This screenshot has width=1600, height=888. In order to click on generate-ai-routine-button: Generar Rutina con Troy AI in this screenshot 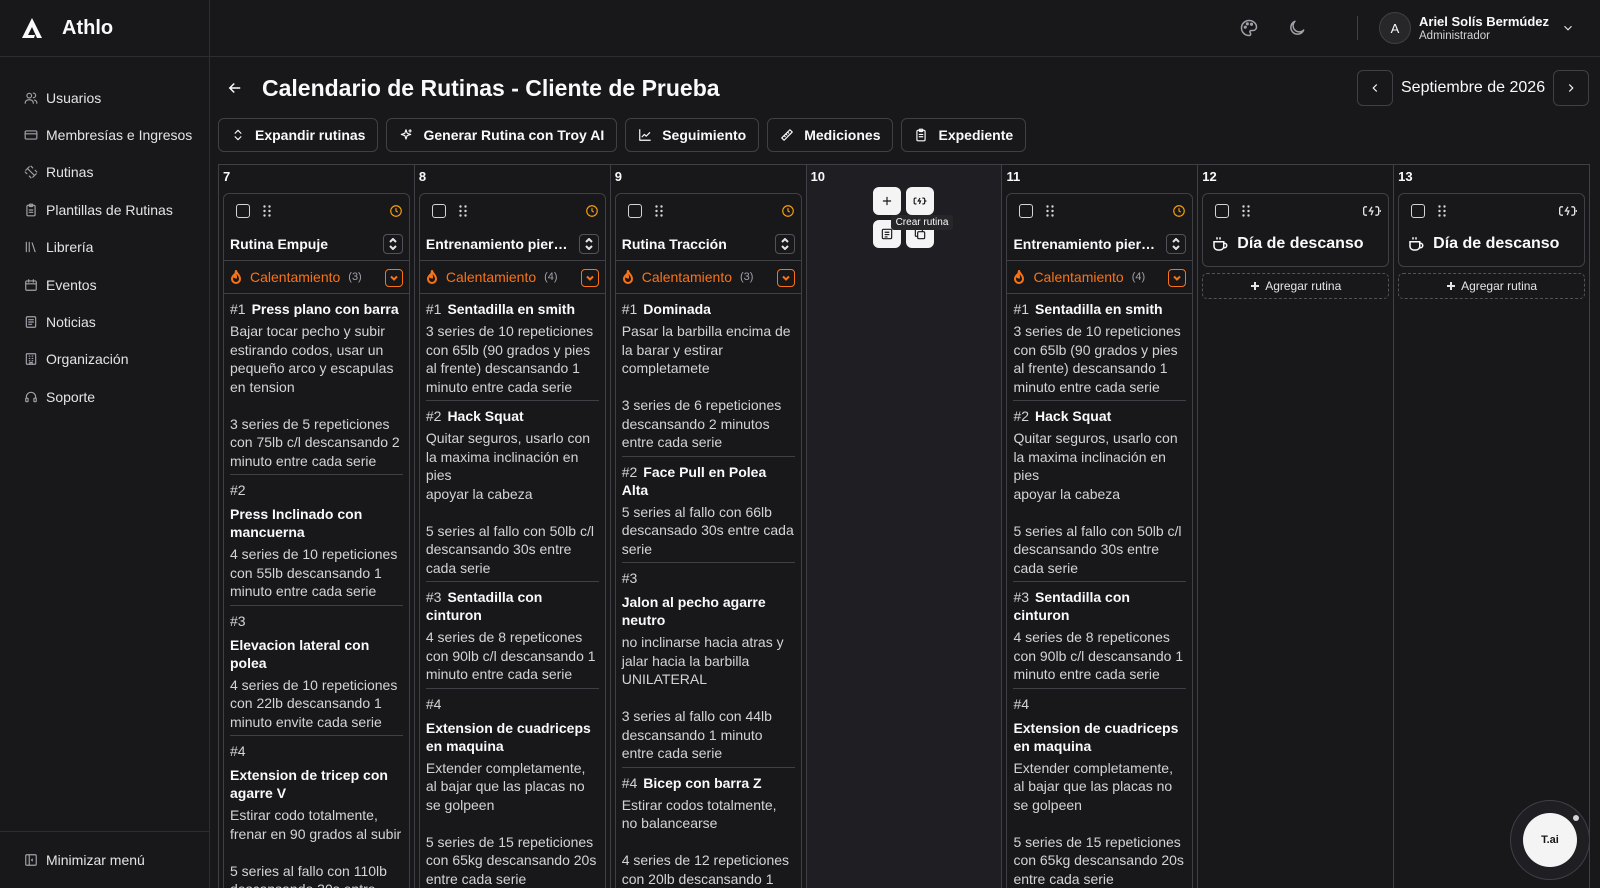, I will do `click(502, 135)`.